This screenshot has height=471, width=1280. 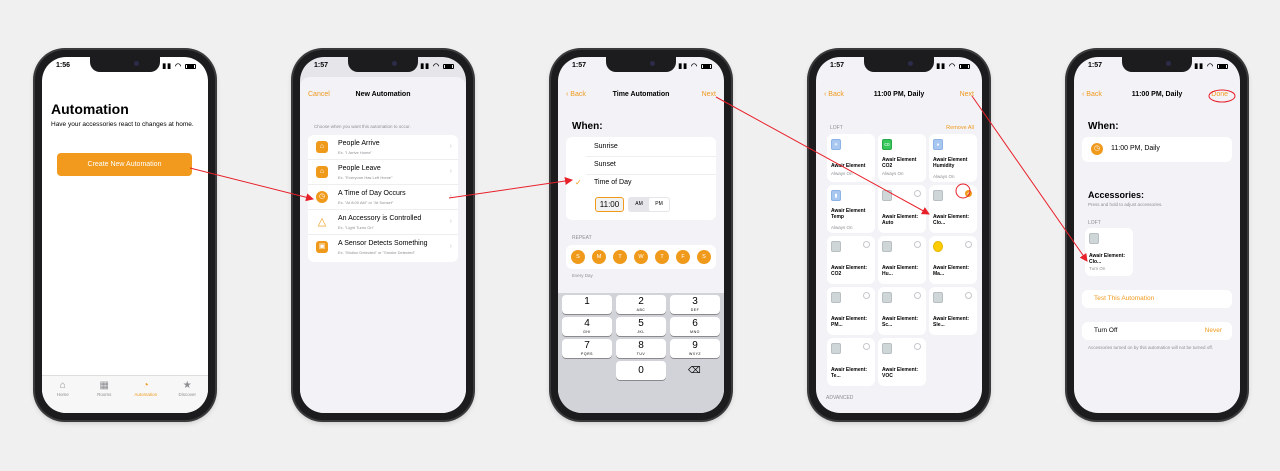 What do you see at coordinates (848, 166) in the screenshot?
I see `tile-name: Awair Element` at bounding box center [848, 166].